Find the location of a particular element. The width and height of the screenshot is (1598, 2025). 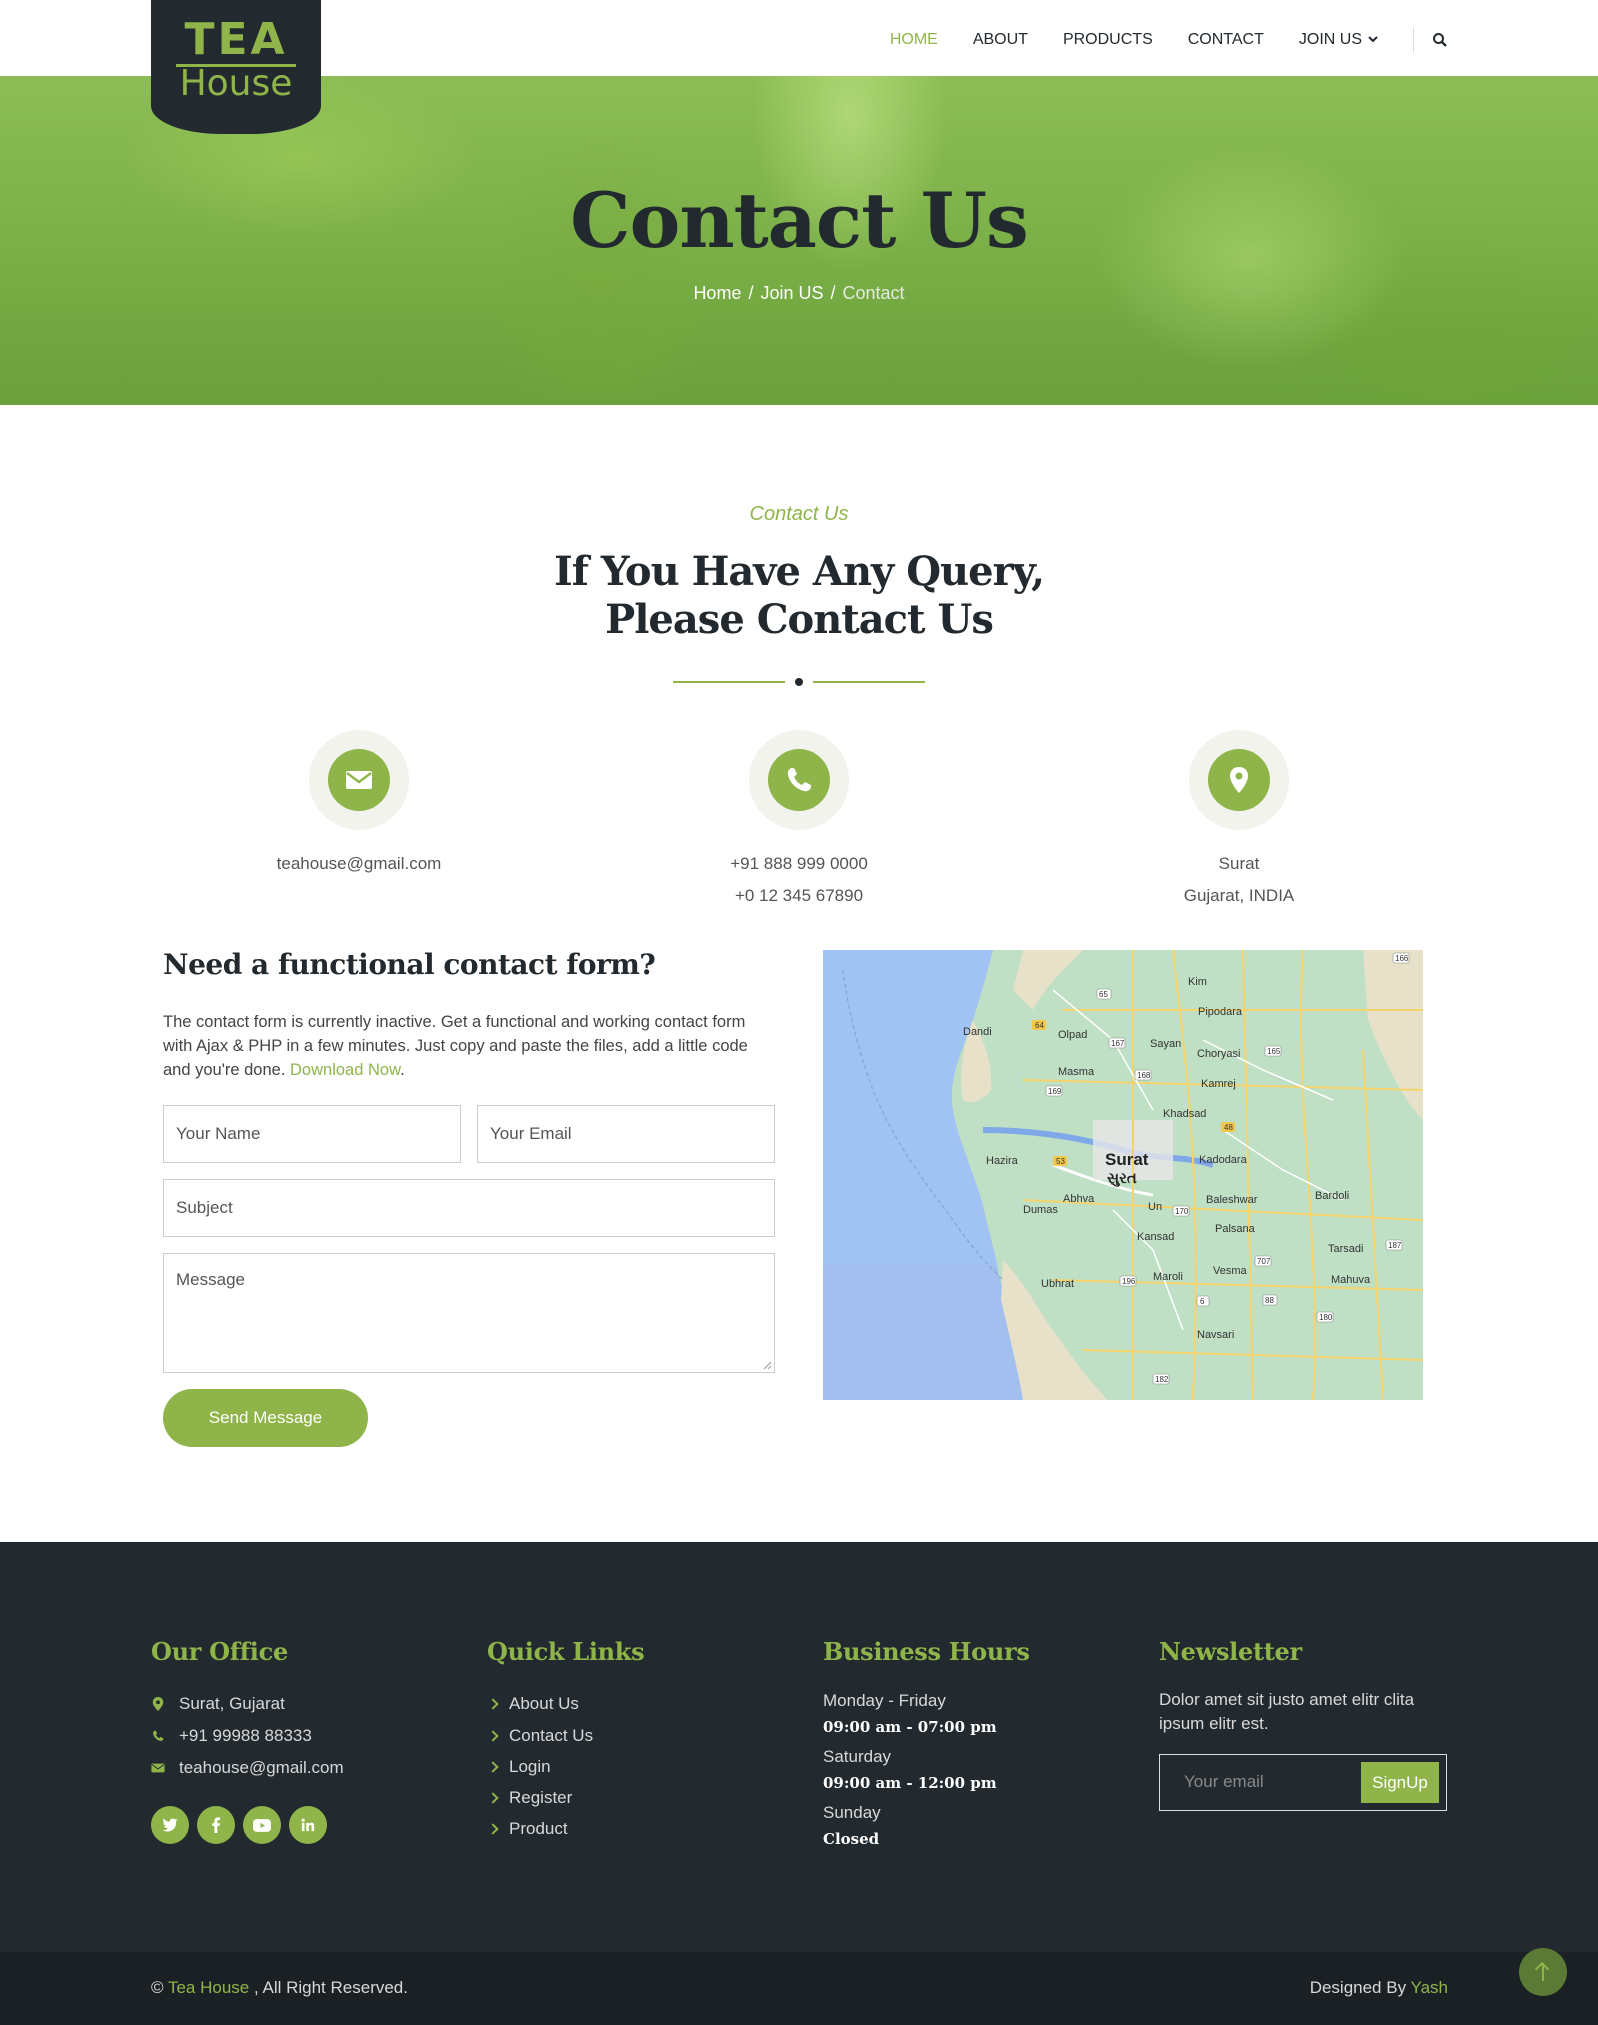

contact-email: teahouse@gmail.com is located at coordinates (359, 864).